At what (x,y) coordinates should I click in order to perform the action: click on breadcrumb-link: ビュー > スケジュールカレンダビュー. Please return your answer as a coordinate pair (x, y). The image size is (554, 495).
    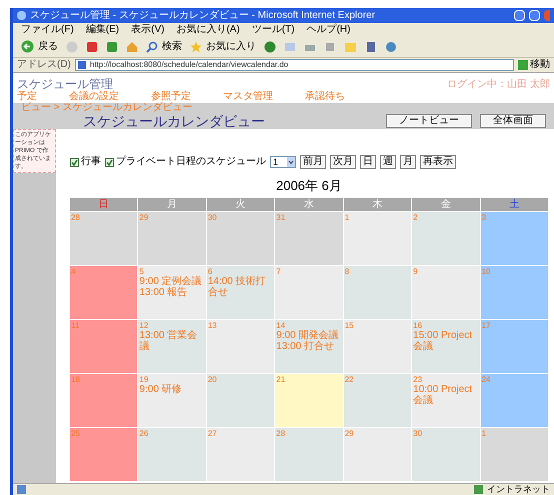
    Looking at the image, I should click on (106, 108).